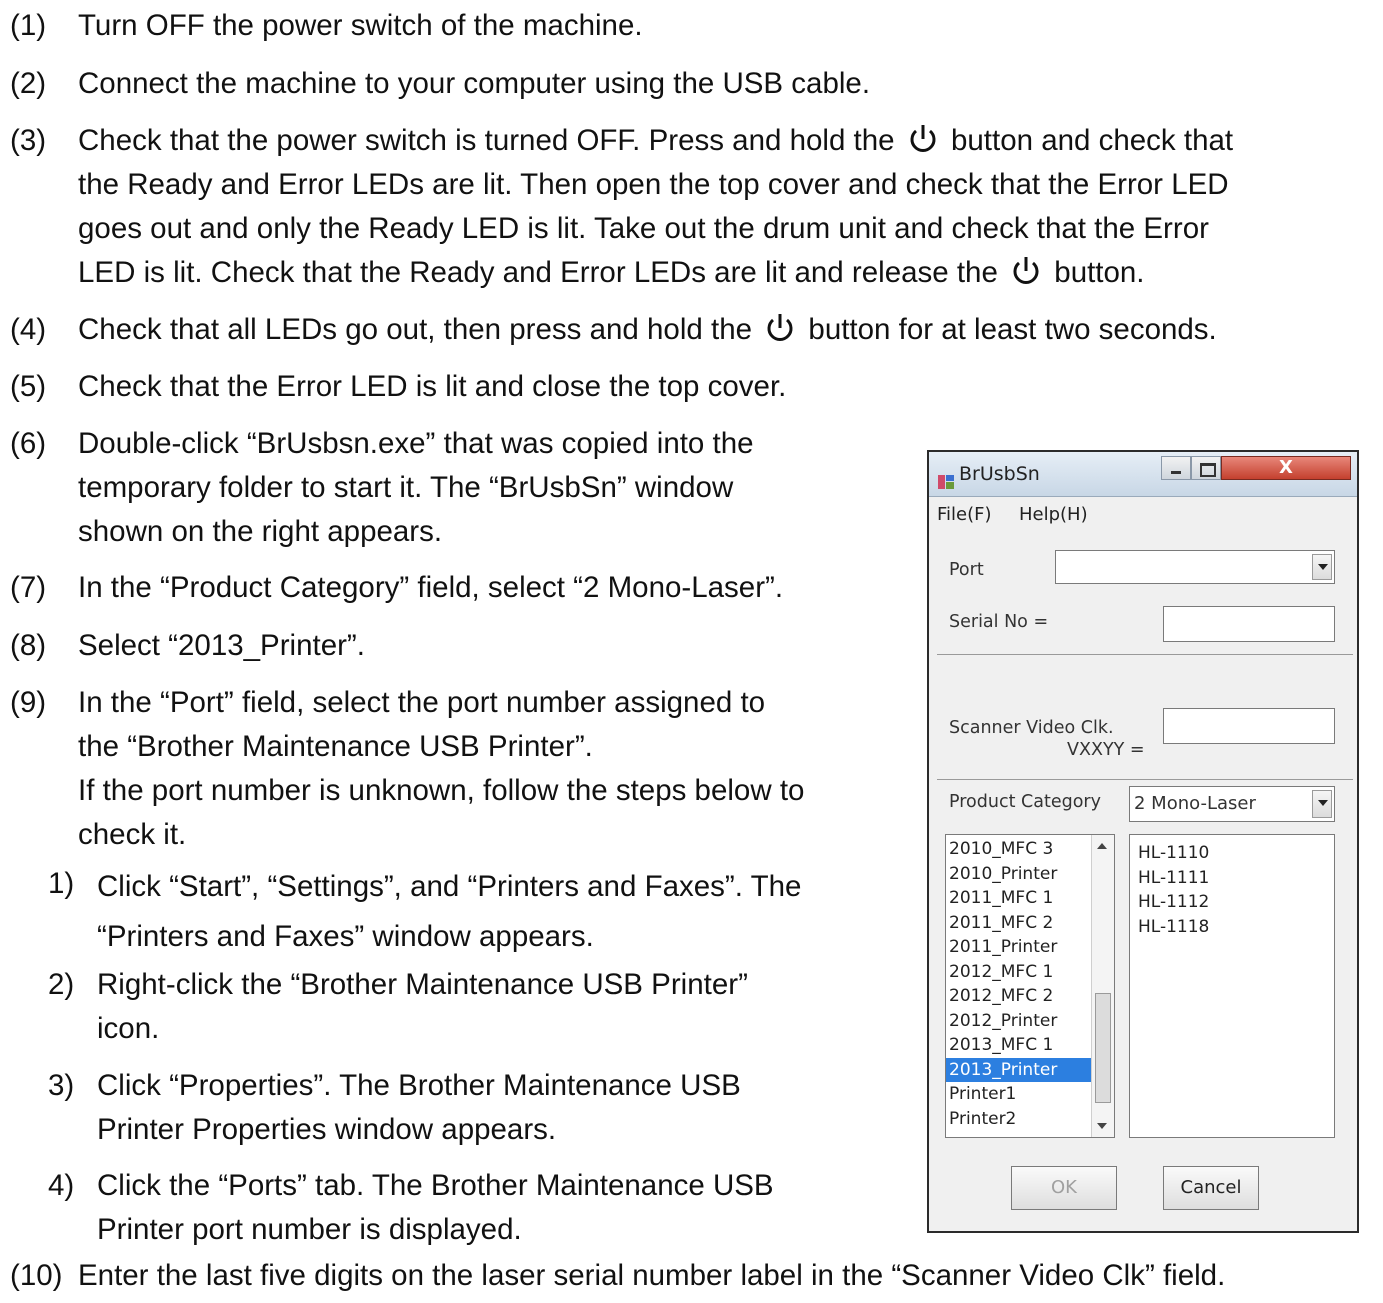  What do you see at coordinates (1019, 874) in the screenshot?
I see `category-list-item: 2010_Printer` at bounding box center [1019, 874].